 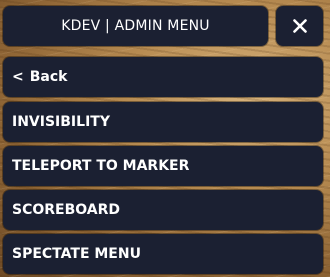 I want to click on chevron-left-icon: <, so click(x=18, y=77).